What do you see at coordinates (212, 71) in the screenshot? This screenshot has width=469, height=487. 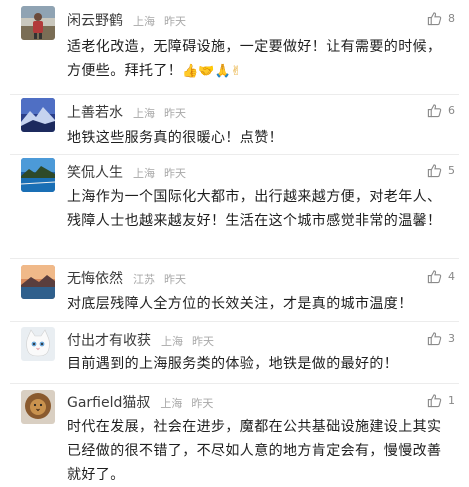 I see `emoji-group: 👍🤝🙏✌` at bounding box center [212, 71].